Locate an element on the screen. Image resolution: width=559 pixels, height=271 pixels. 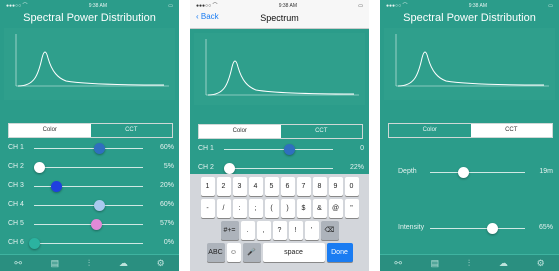
key-6: $ is located at coordinates (303, 208).